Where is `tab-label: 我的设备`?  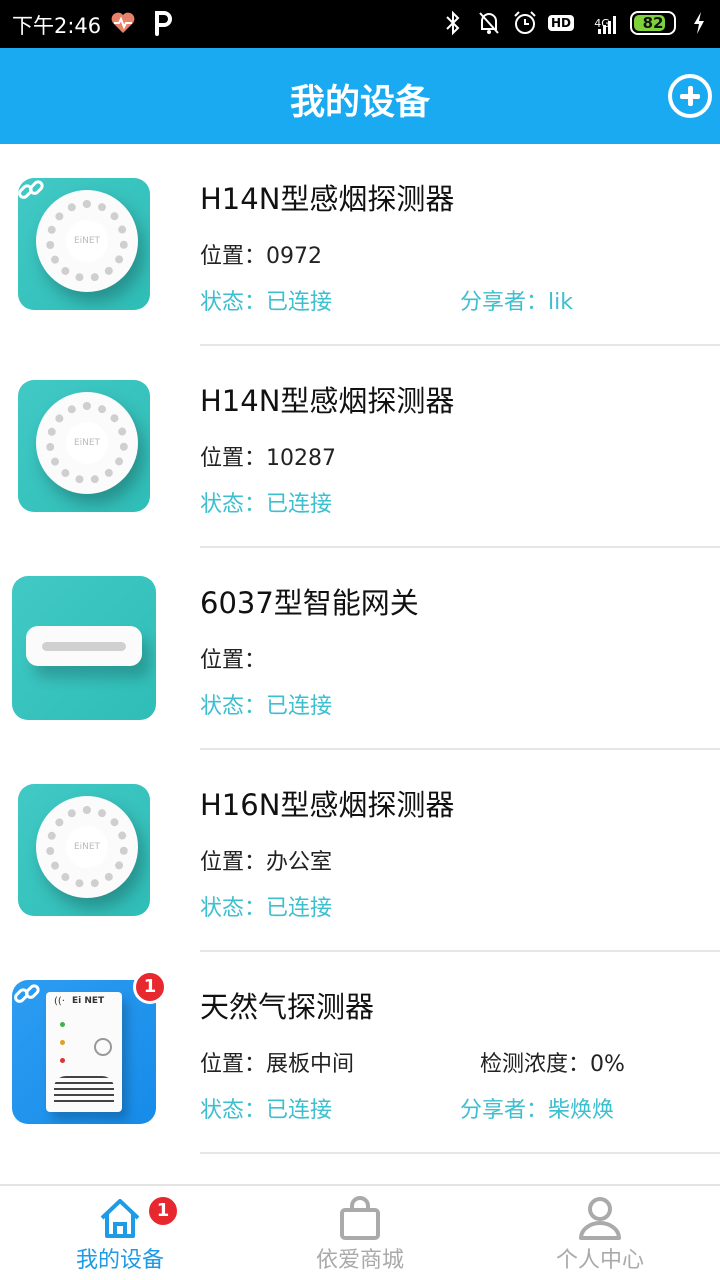
tab-label: 我的设备 is located at coordinates (119, 1260).